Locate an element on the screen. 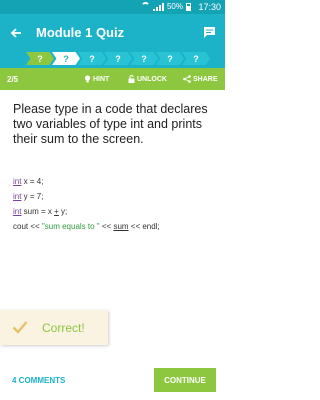 Image resolution: width=320 pixels, height=400 pixels. code-text: x = 4; is located at coordinates (32, 181).